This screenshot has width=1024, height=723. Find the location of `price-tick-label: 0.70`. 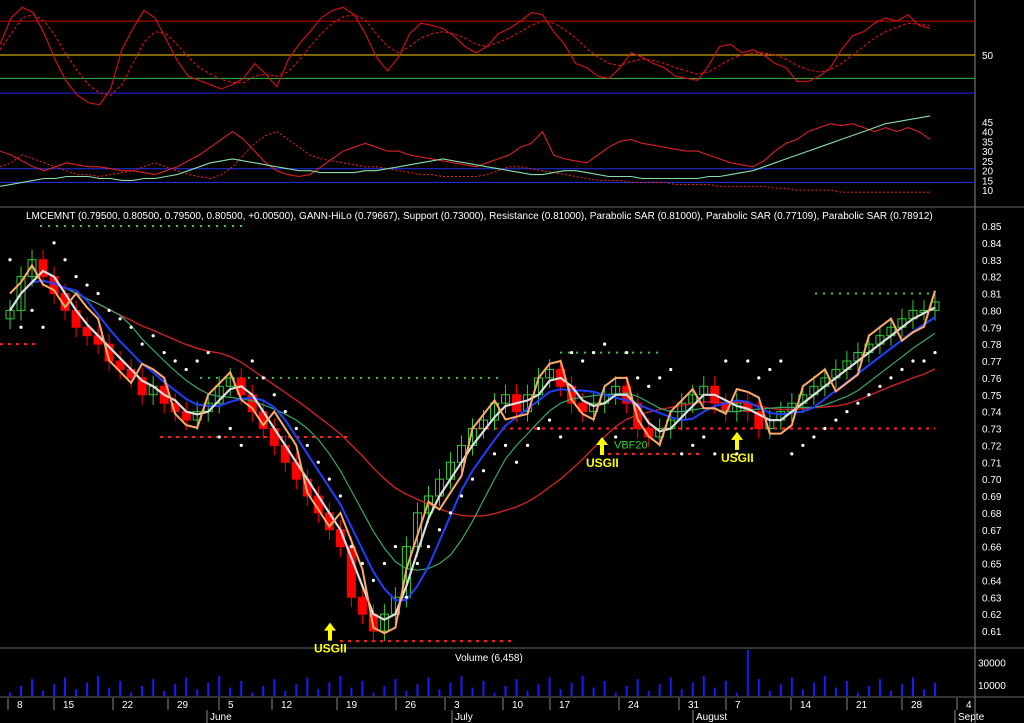

price-tick-label: 0.70 is located at coordinates (992, 480).